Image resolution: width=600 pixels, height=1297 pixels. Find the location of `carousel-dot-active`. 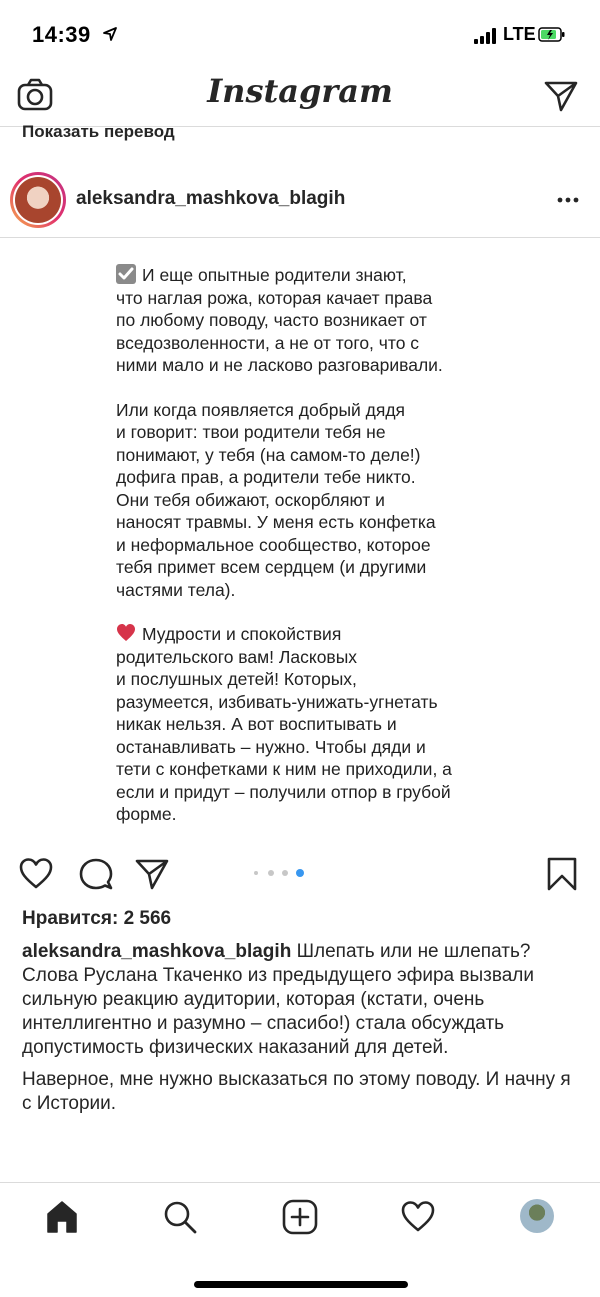

carousel-dot-active is located at coordinates (300, 873).